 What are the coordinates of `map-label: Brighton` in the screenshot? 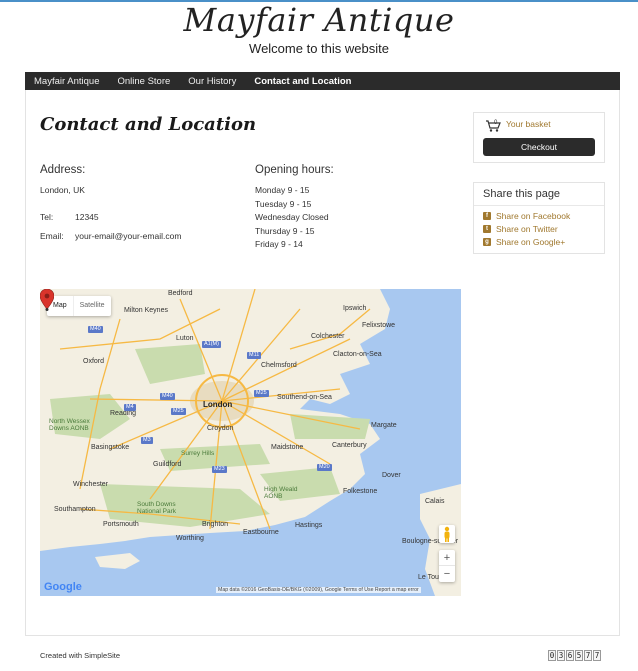 It's located at (215, 524).